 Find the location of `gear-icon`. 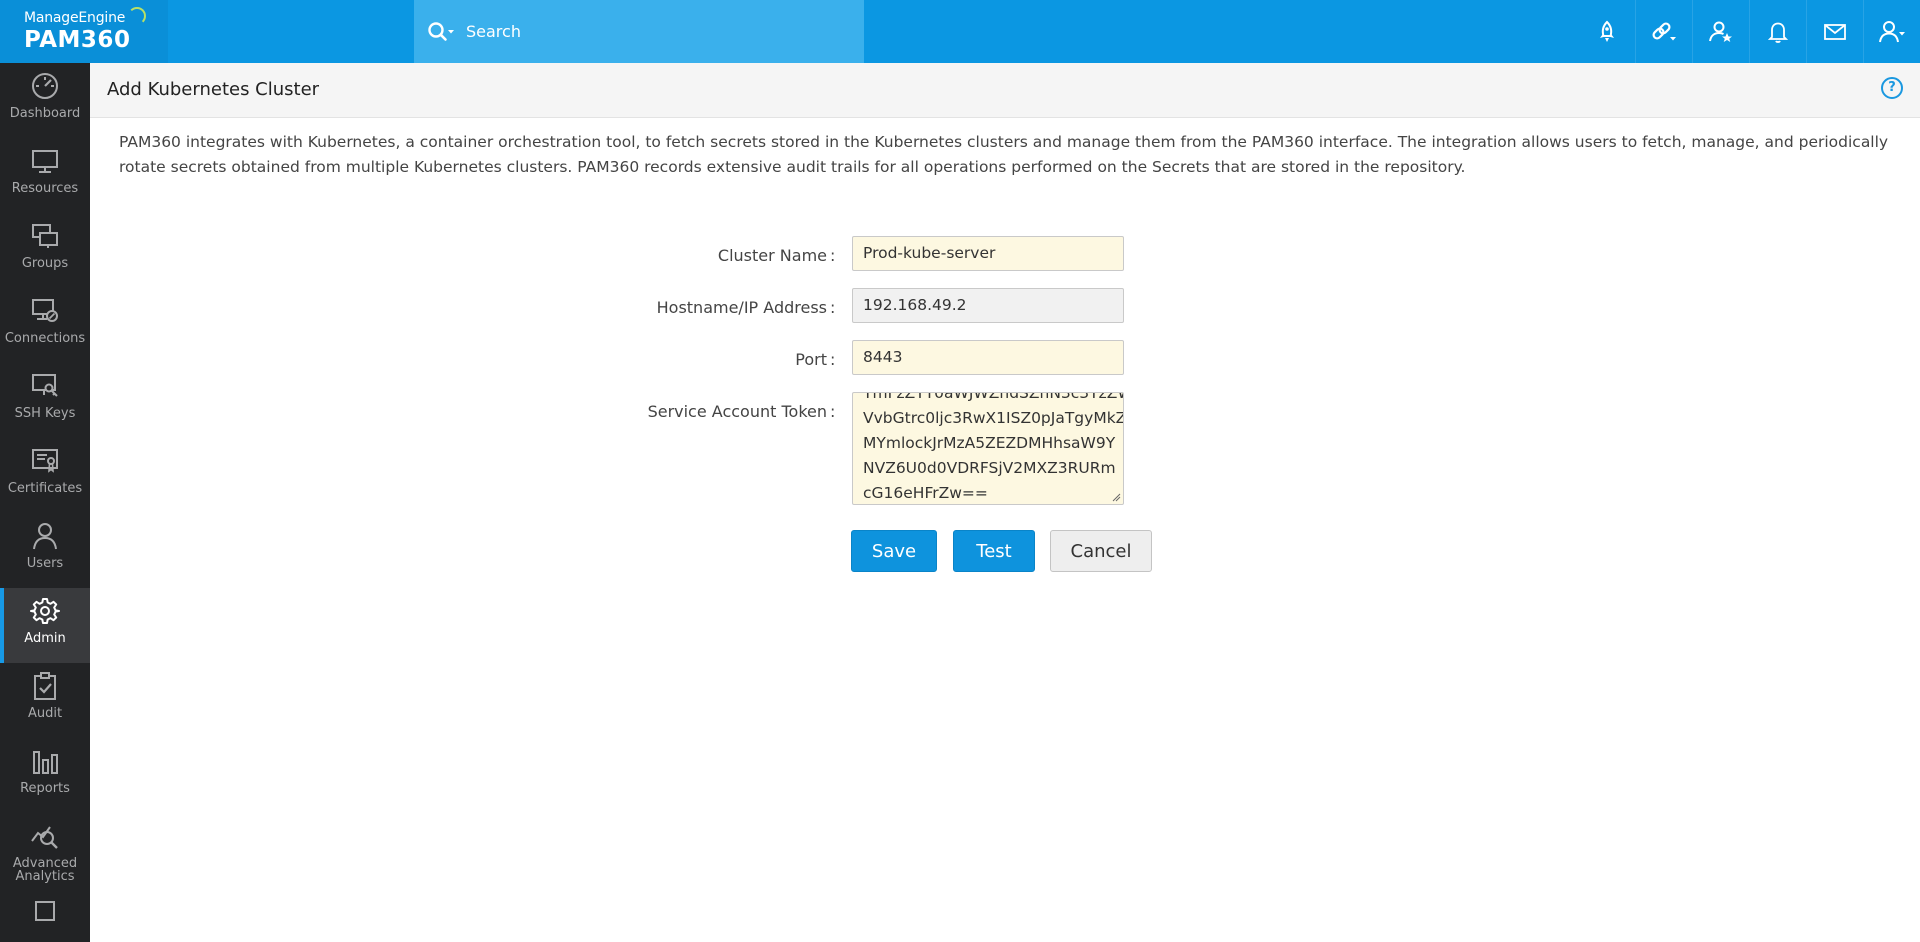

gear-icon is located at coordinates (45, 611).